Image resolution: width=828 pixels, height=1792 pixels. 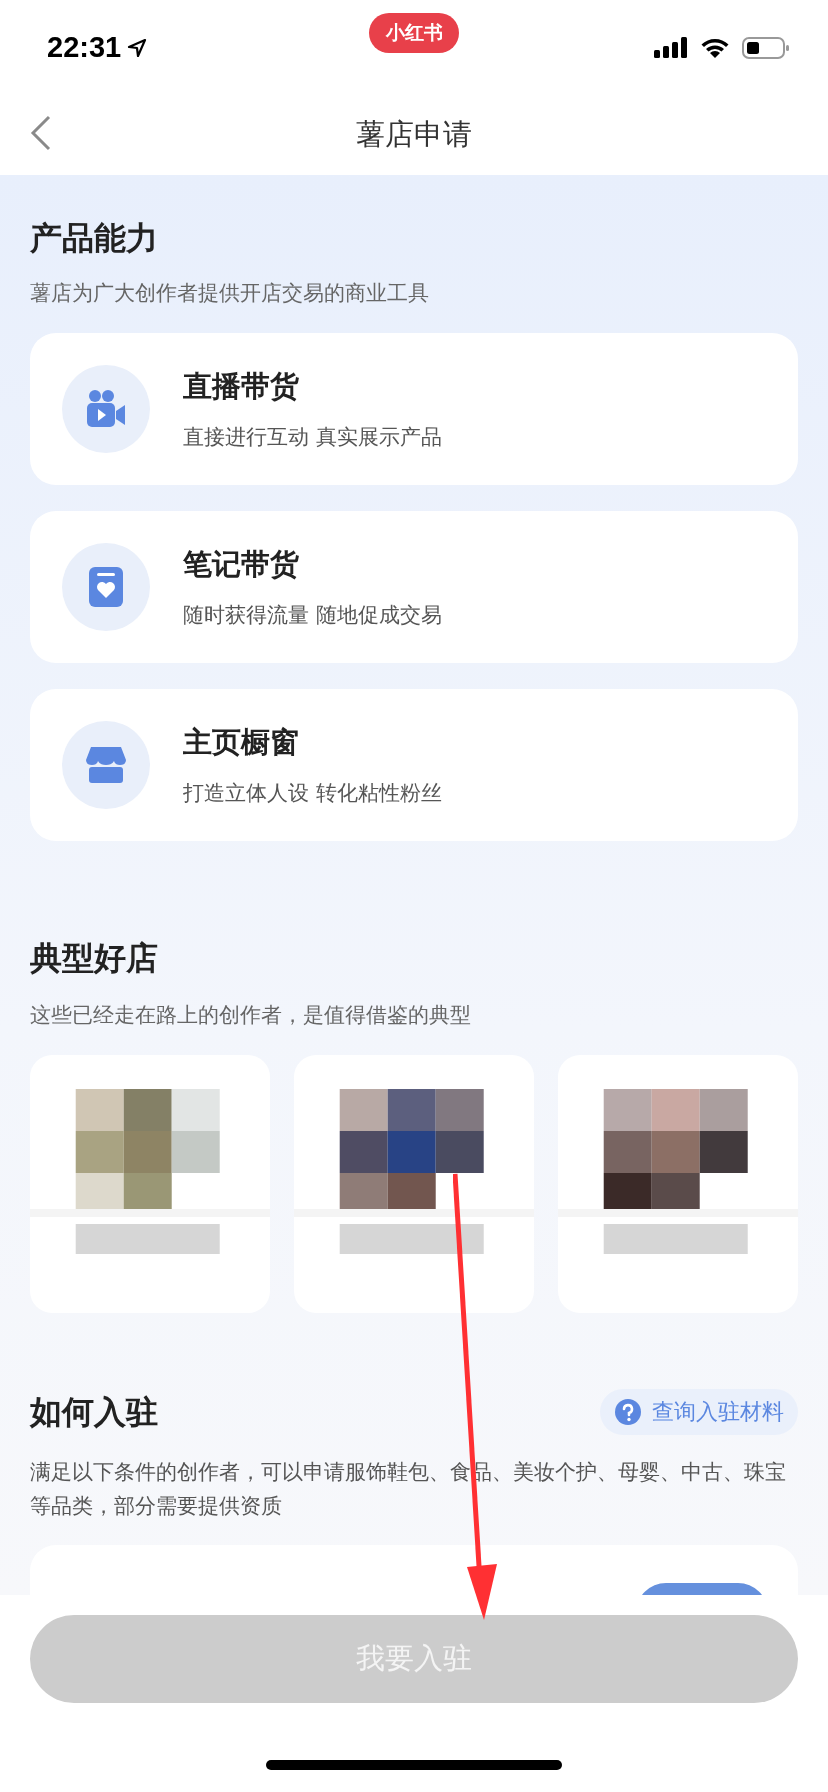 I want to click on feature-title: 笔记带货, so click(x=241, y=564).